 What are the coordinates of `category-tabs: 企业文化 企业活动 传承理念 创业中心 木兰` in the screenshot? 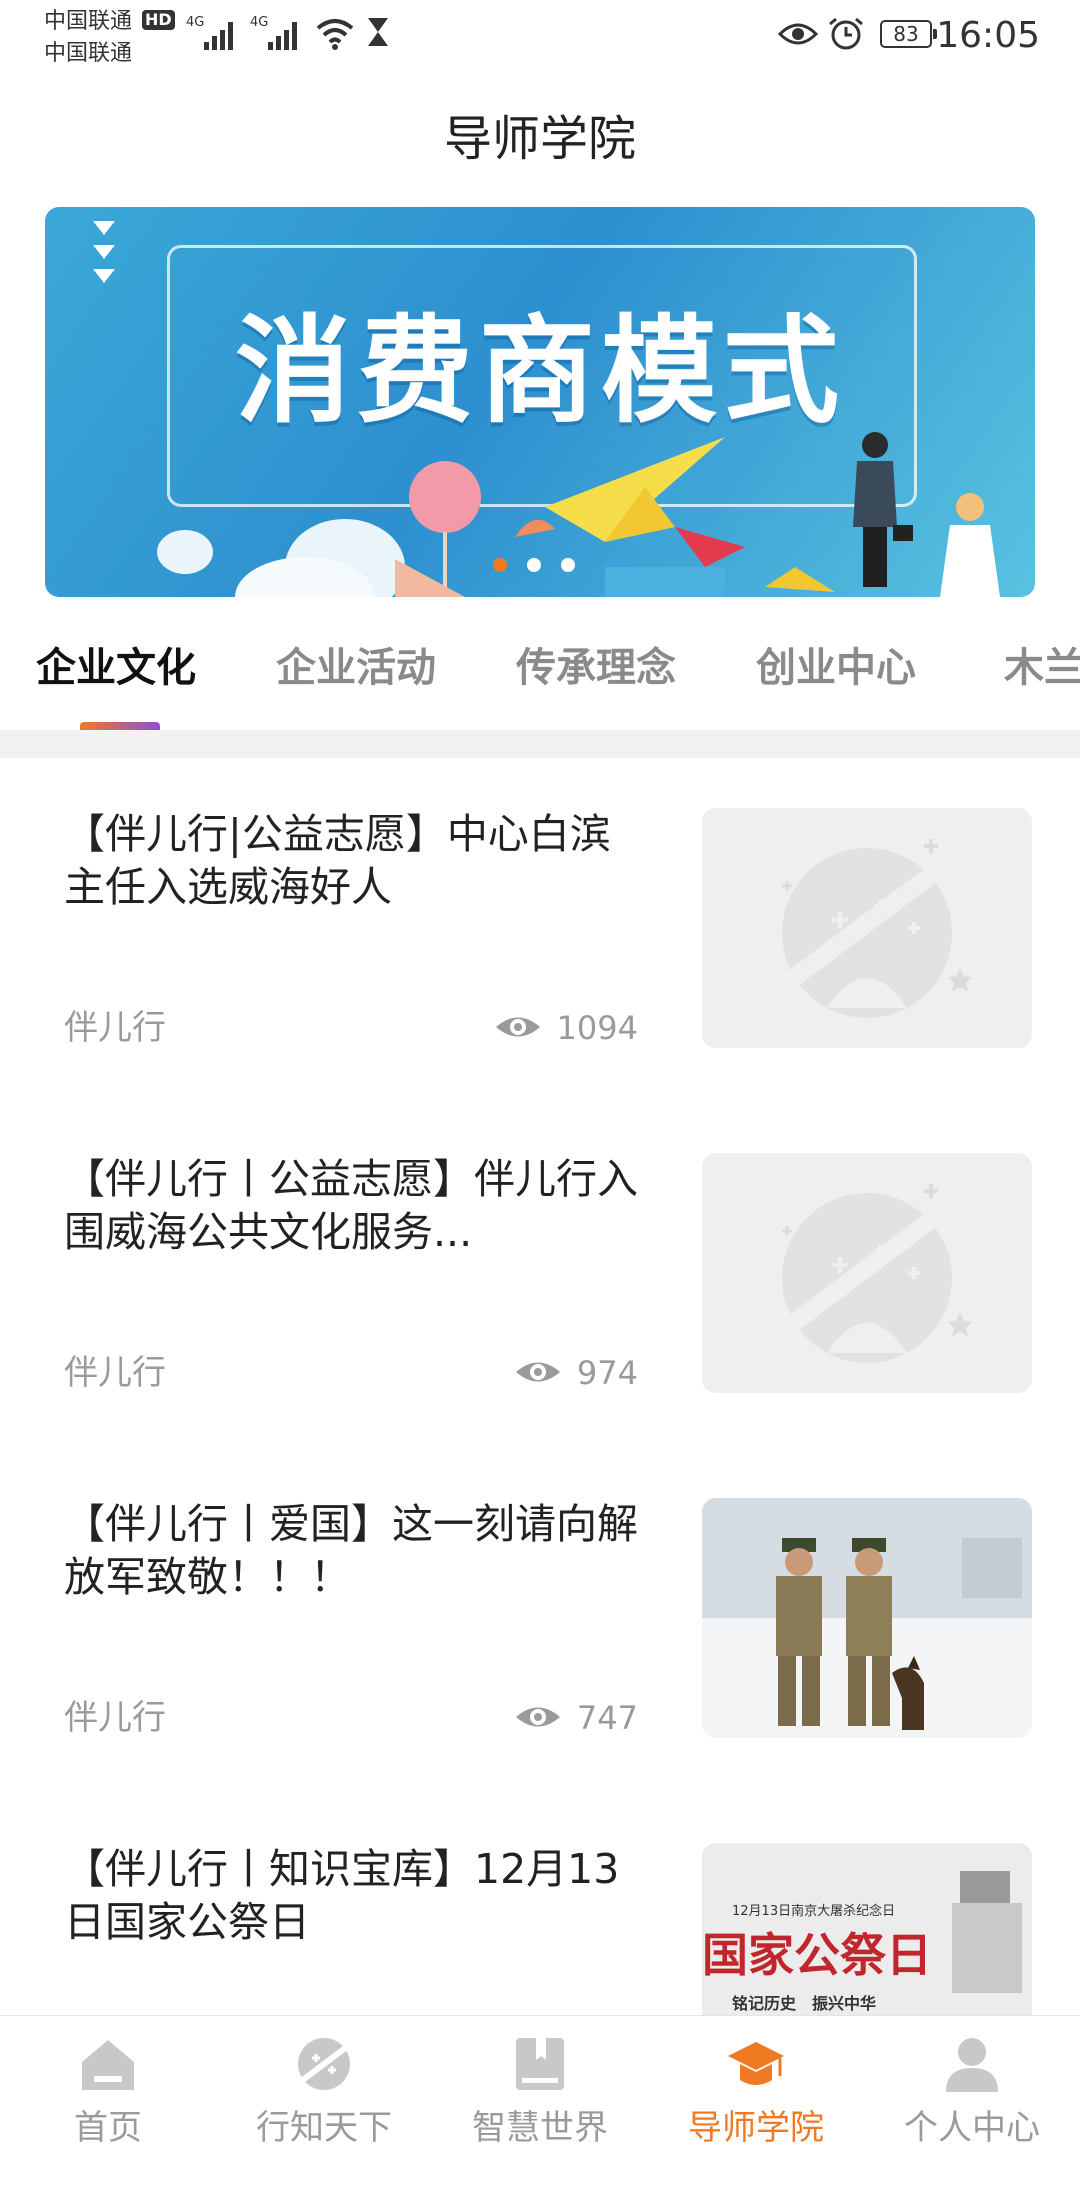 It's located at (540, 685).